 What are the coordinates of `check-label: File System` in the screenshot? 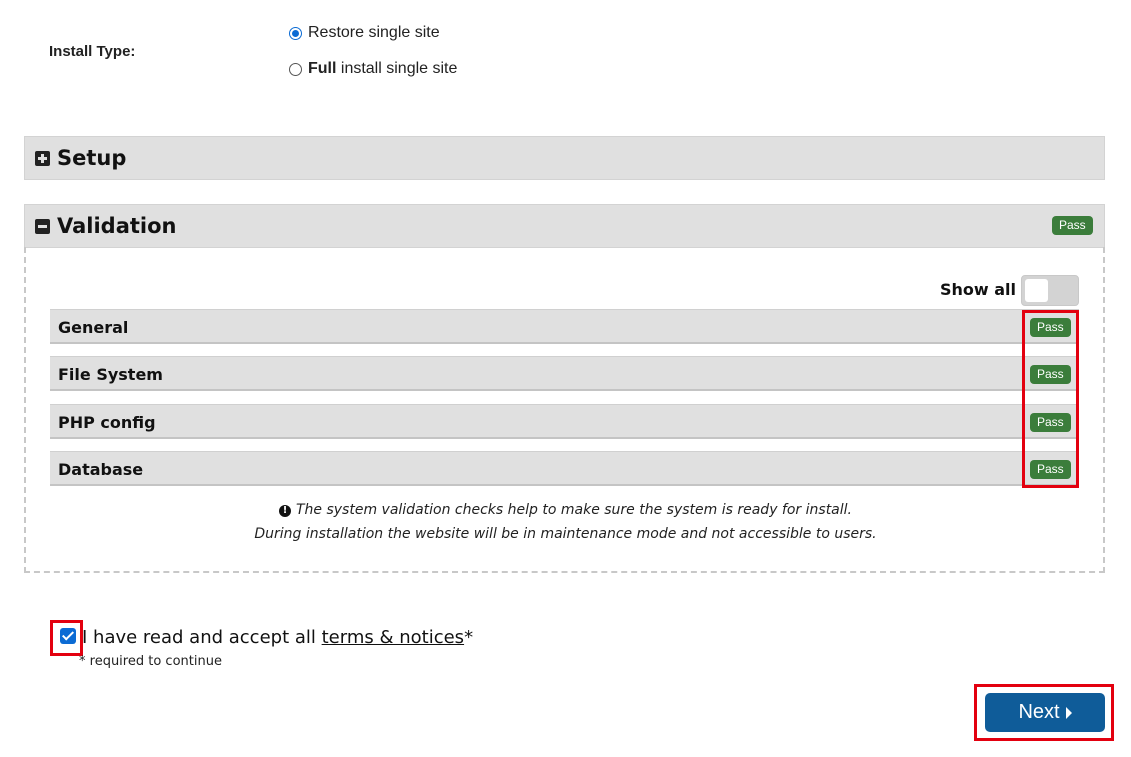 It's located at (110, 374).